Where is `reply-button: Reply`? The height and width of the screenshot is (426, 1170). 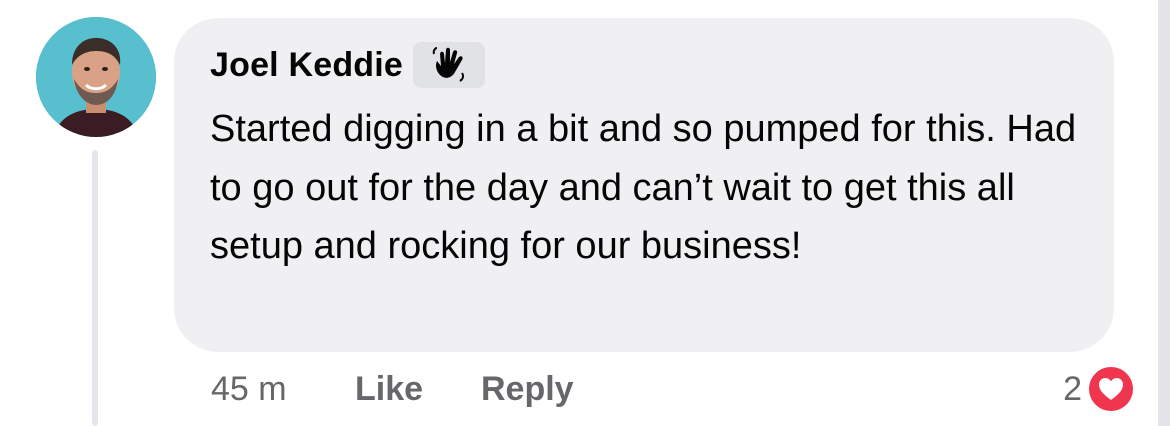 reply-button: Reply is located at coordinates (527, 389).